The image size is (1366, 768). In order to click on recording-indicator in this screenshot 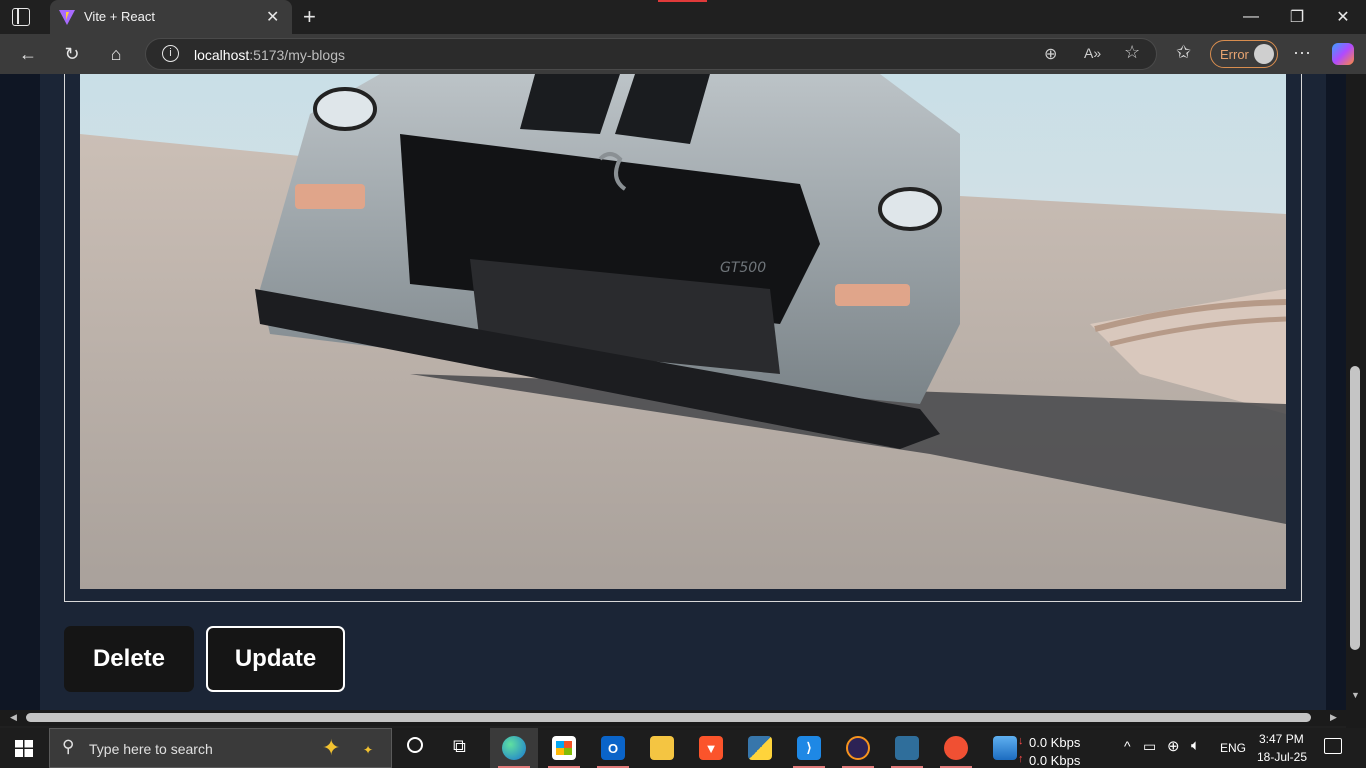, I will do `click(682, 1)`.